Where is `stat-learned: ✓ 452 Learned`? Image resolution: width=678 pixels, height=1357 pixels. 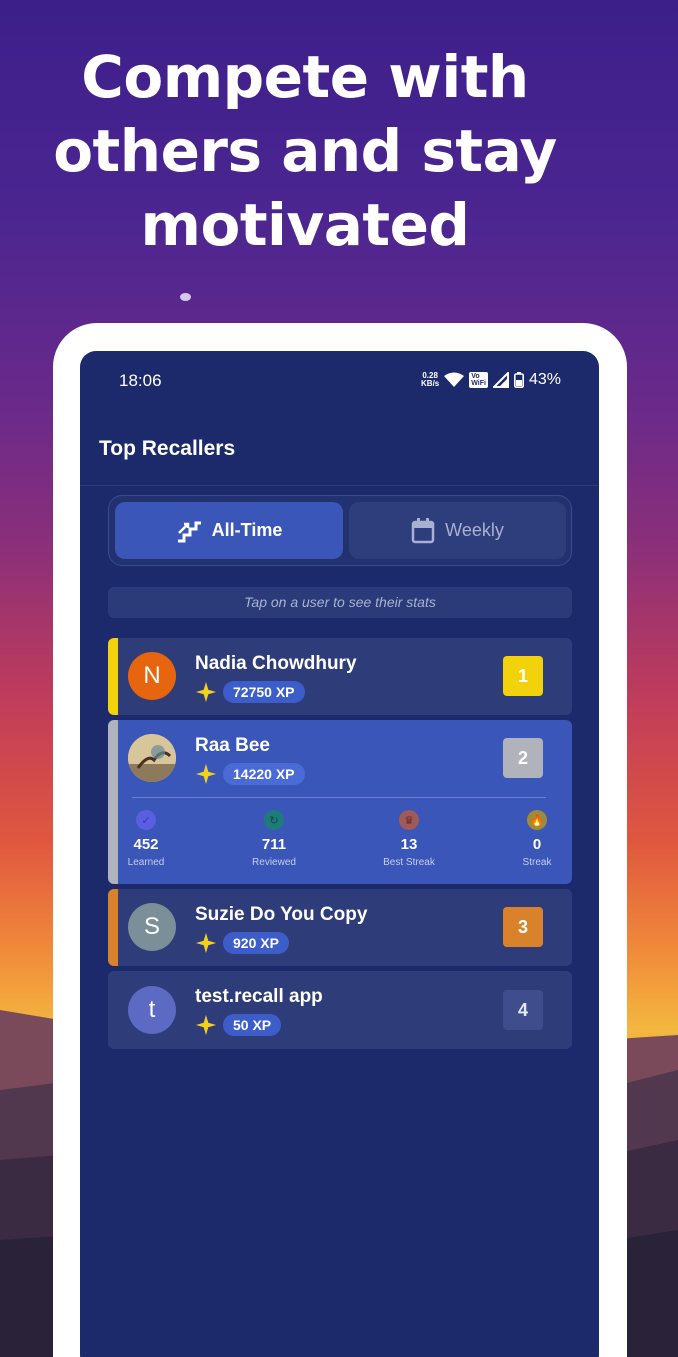 stat-learned: ✓ 452 Learned is located at coordinates (149, 839).